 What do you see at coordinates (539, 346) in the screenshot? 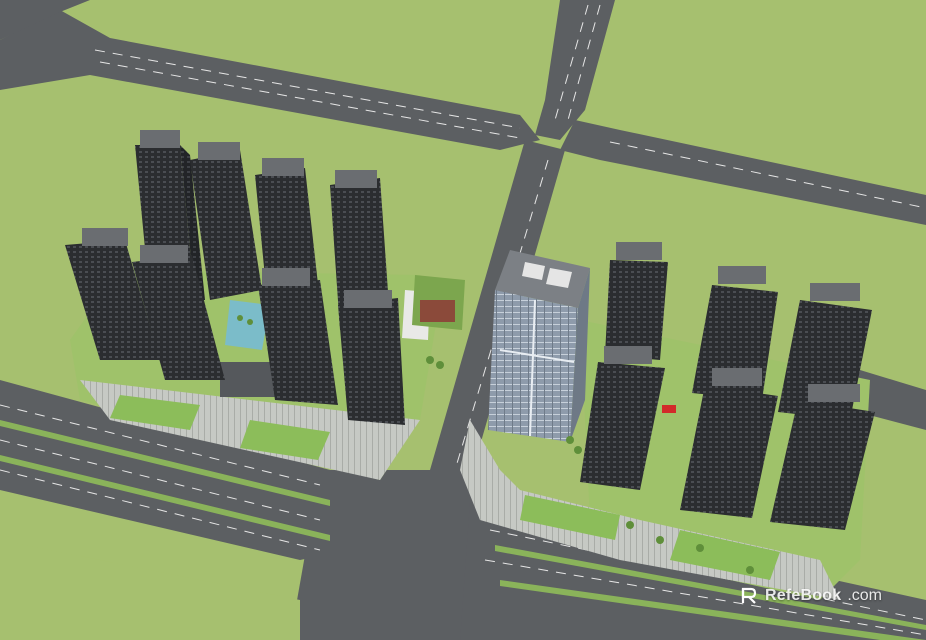
I see `office-tower` at bounding box center [539, 346].